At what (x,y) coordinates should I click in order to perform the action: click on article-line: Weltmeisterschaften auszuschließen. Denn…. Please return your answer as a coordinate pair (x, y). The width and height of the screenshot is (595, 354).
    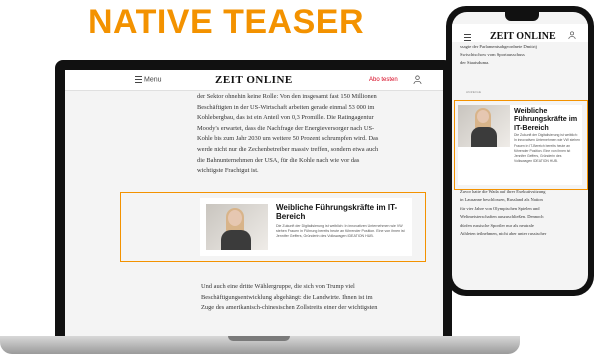
    Looking at the image, I should click on (502, 217).